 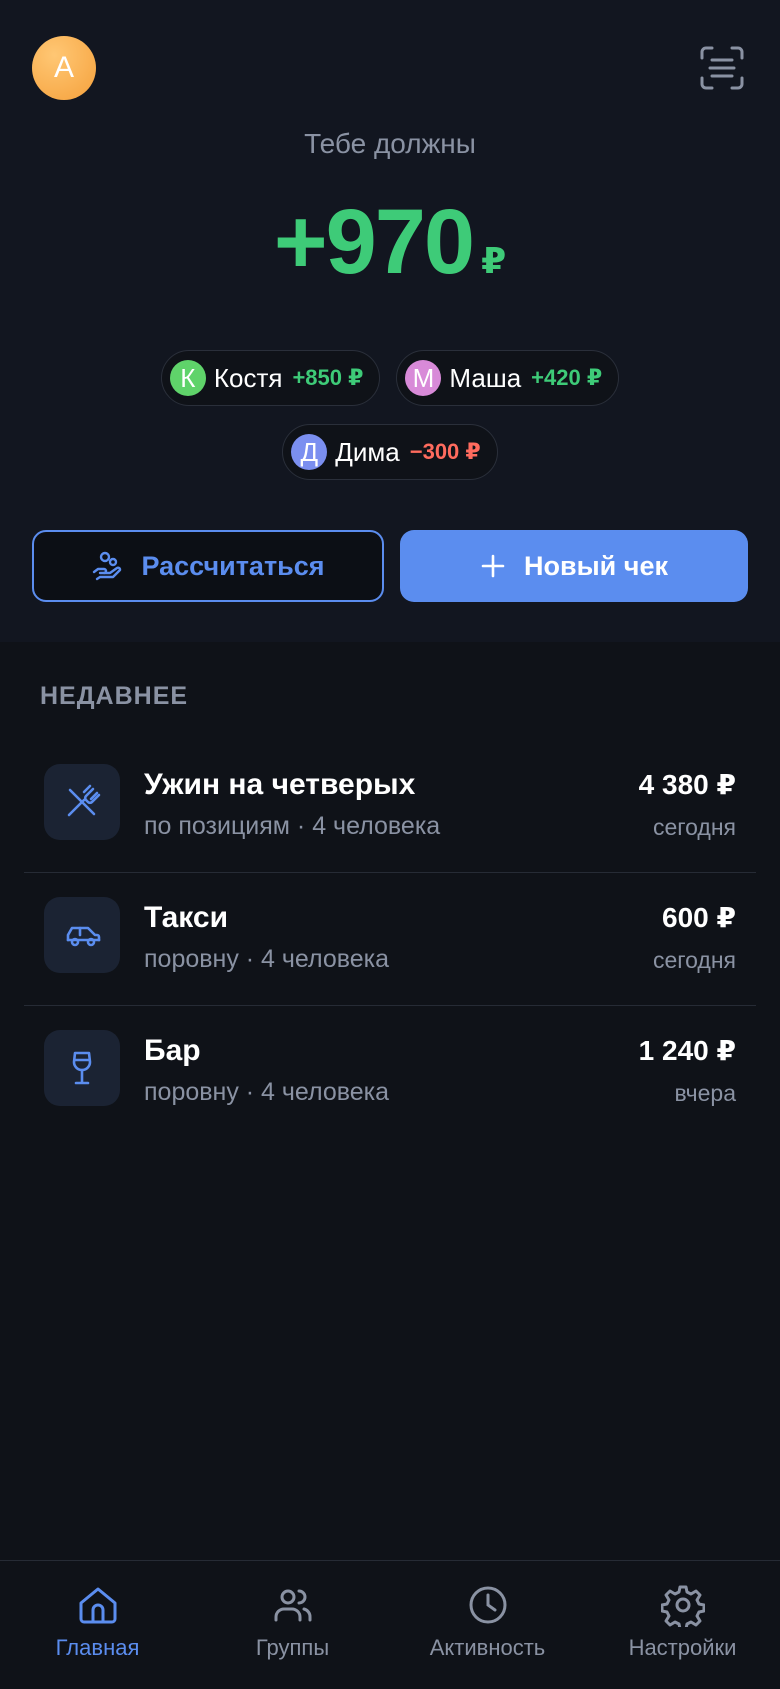 What do you see at coordinates (309, 452) in the screenshot?
I see `debtor-avatar: Д` at bounding box center [309, 452].